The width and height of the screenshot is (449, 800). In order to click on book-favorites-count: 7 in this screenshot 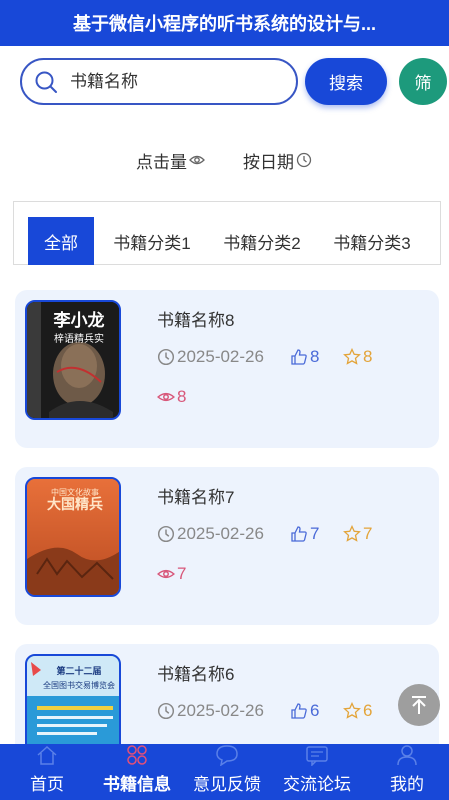, I will do `click(368, 533)`.